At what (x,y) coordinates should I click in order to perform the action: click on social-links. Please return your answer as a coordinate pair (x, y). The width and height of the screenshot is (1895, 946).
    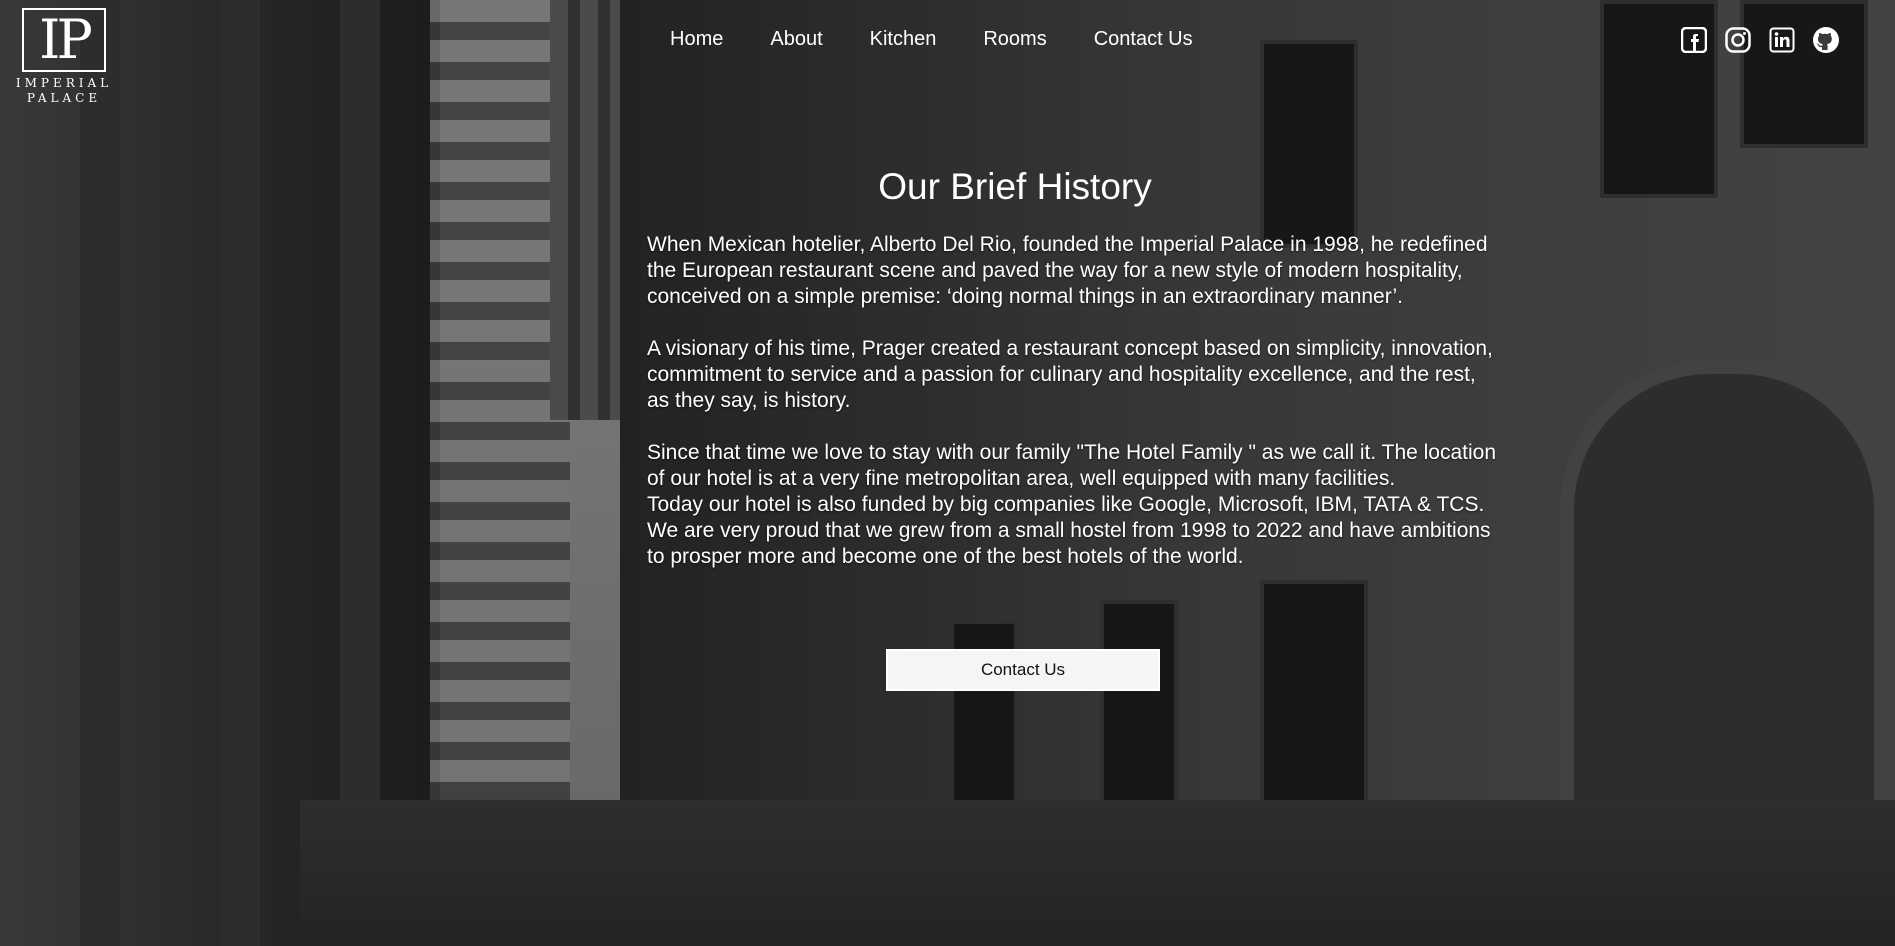
    Looking at the image, I should click on (1760, 40).